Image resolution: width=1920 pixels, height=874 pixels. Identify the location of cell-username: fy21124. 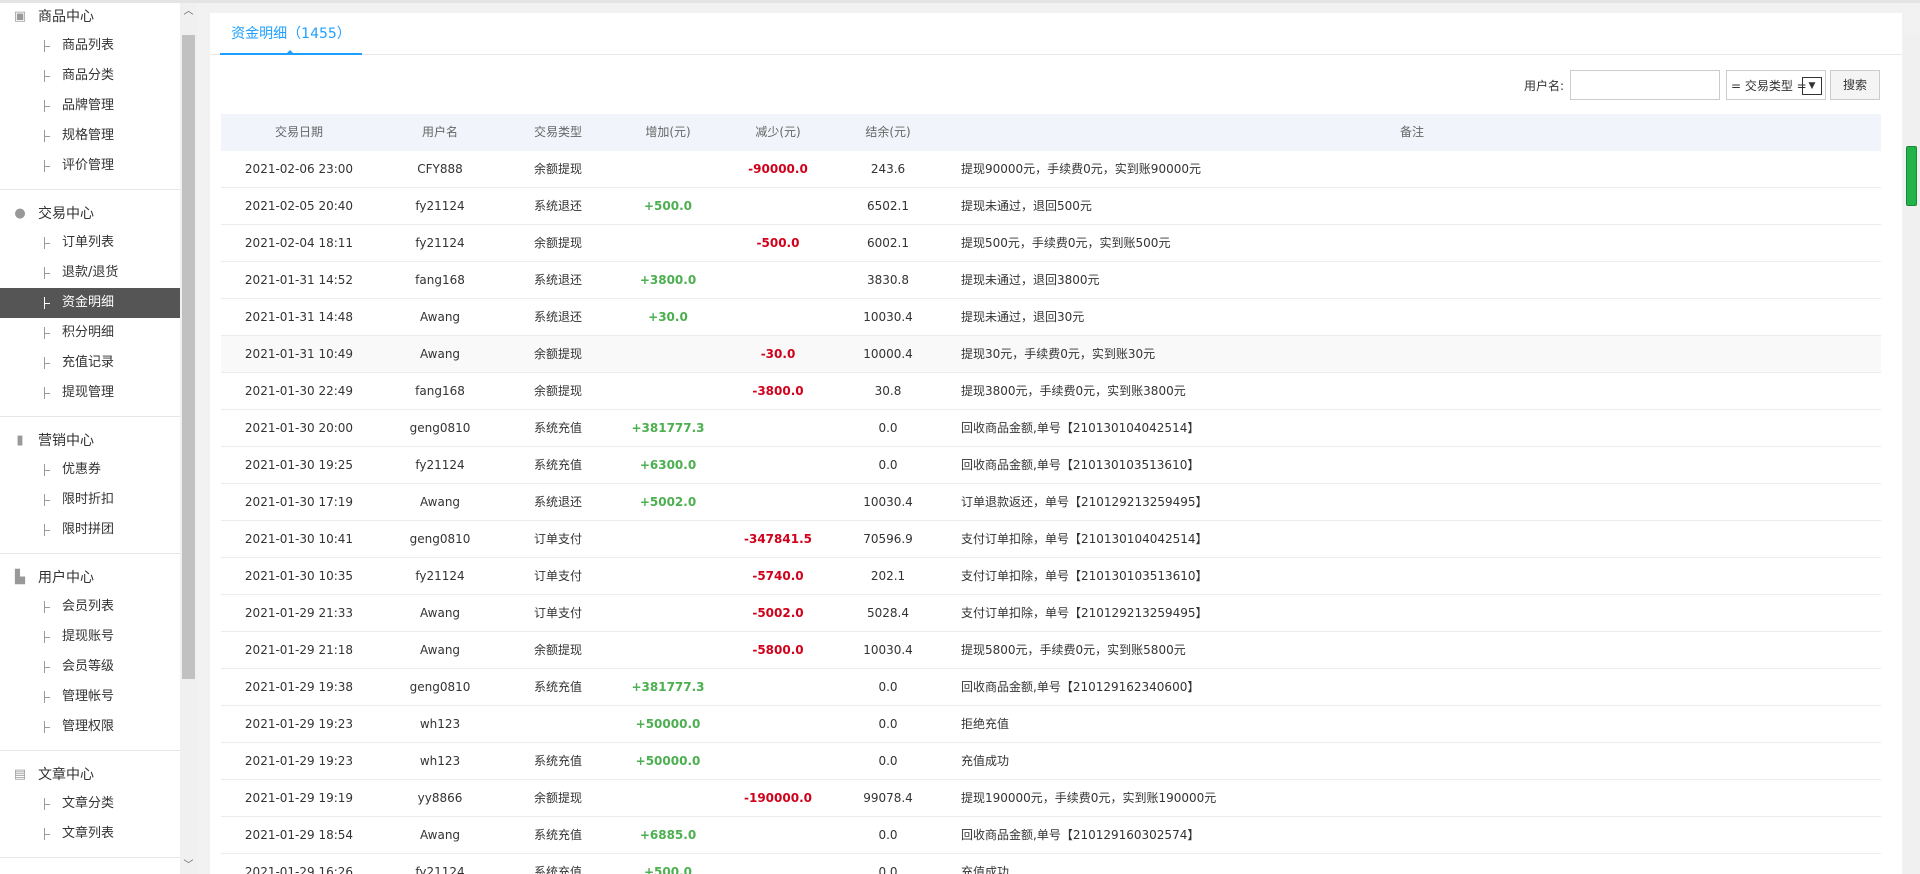
(440, 206).